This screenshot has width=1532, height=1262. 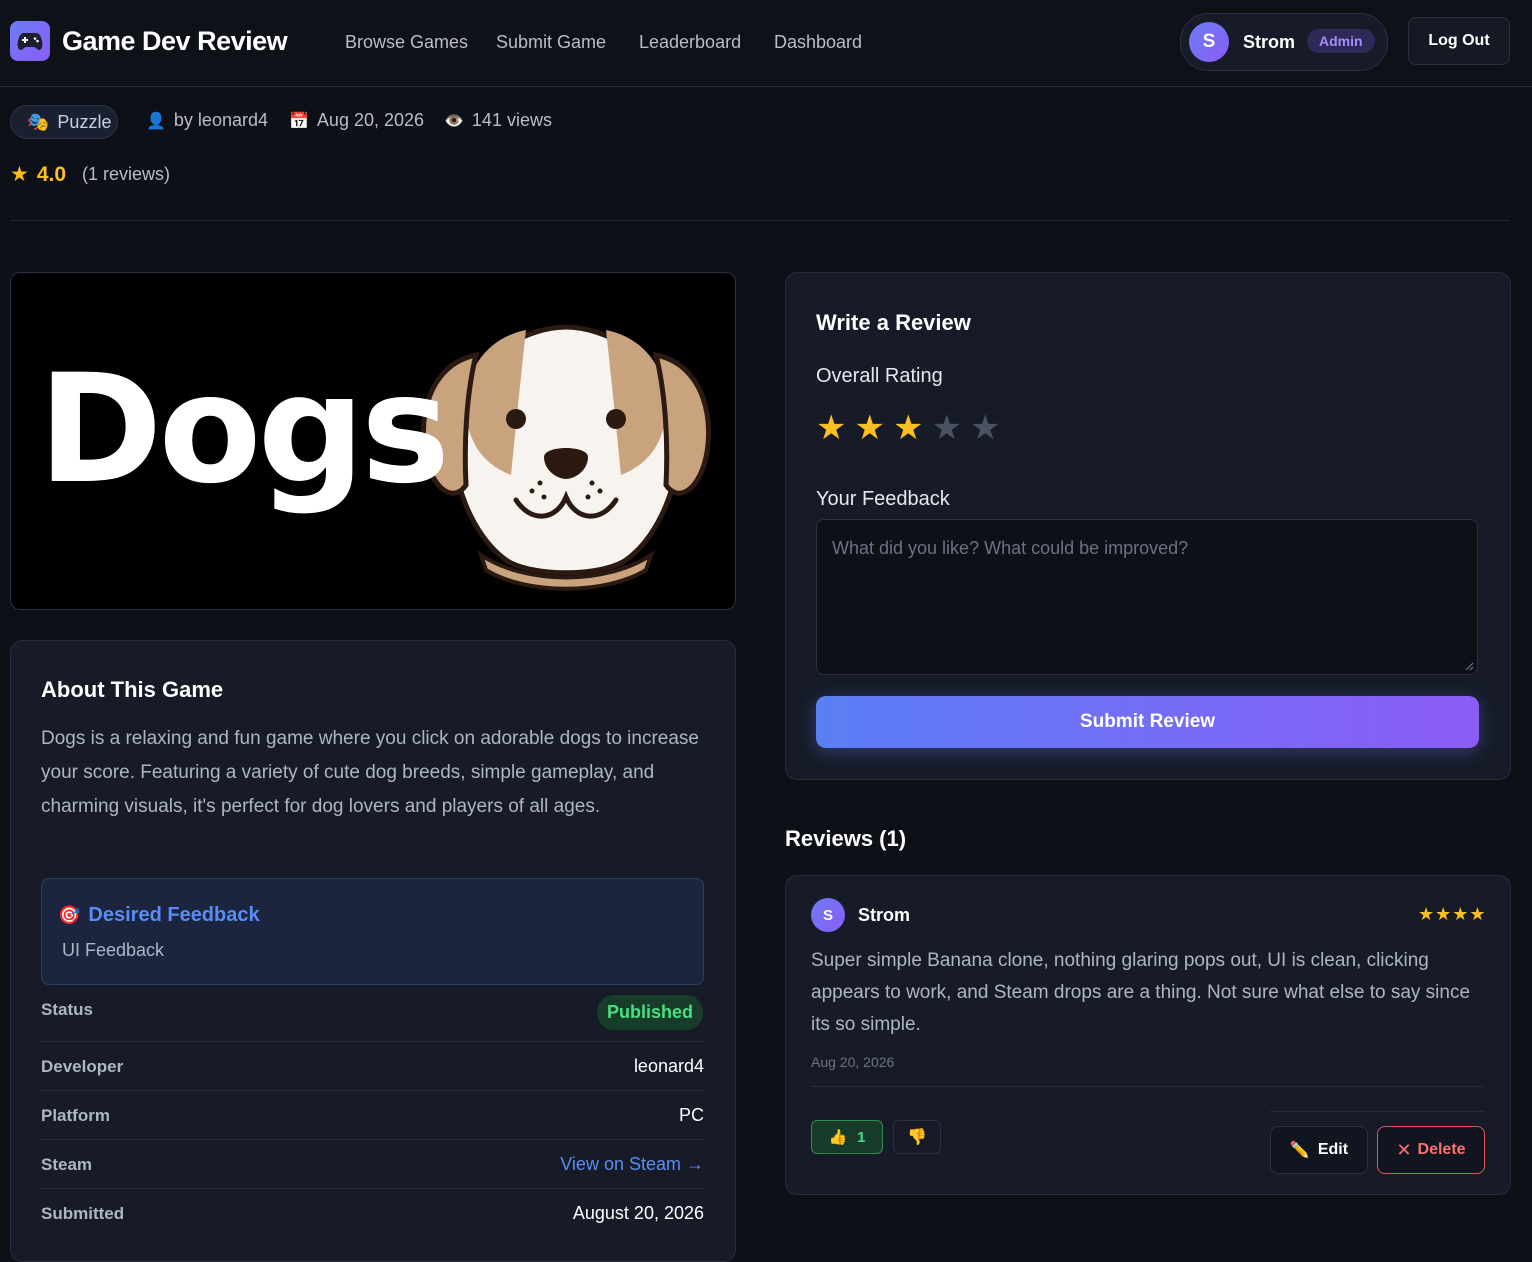 I want to click on date-text: Aug 20, 2026, so click(x=370, y=120).